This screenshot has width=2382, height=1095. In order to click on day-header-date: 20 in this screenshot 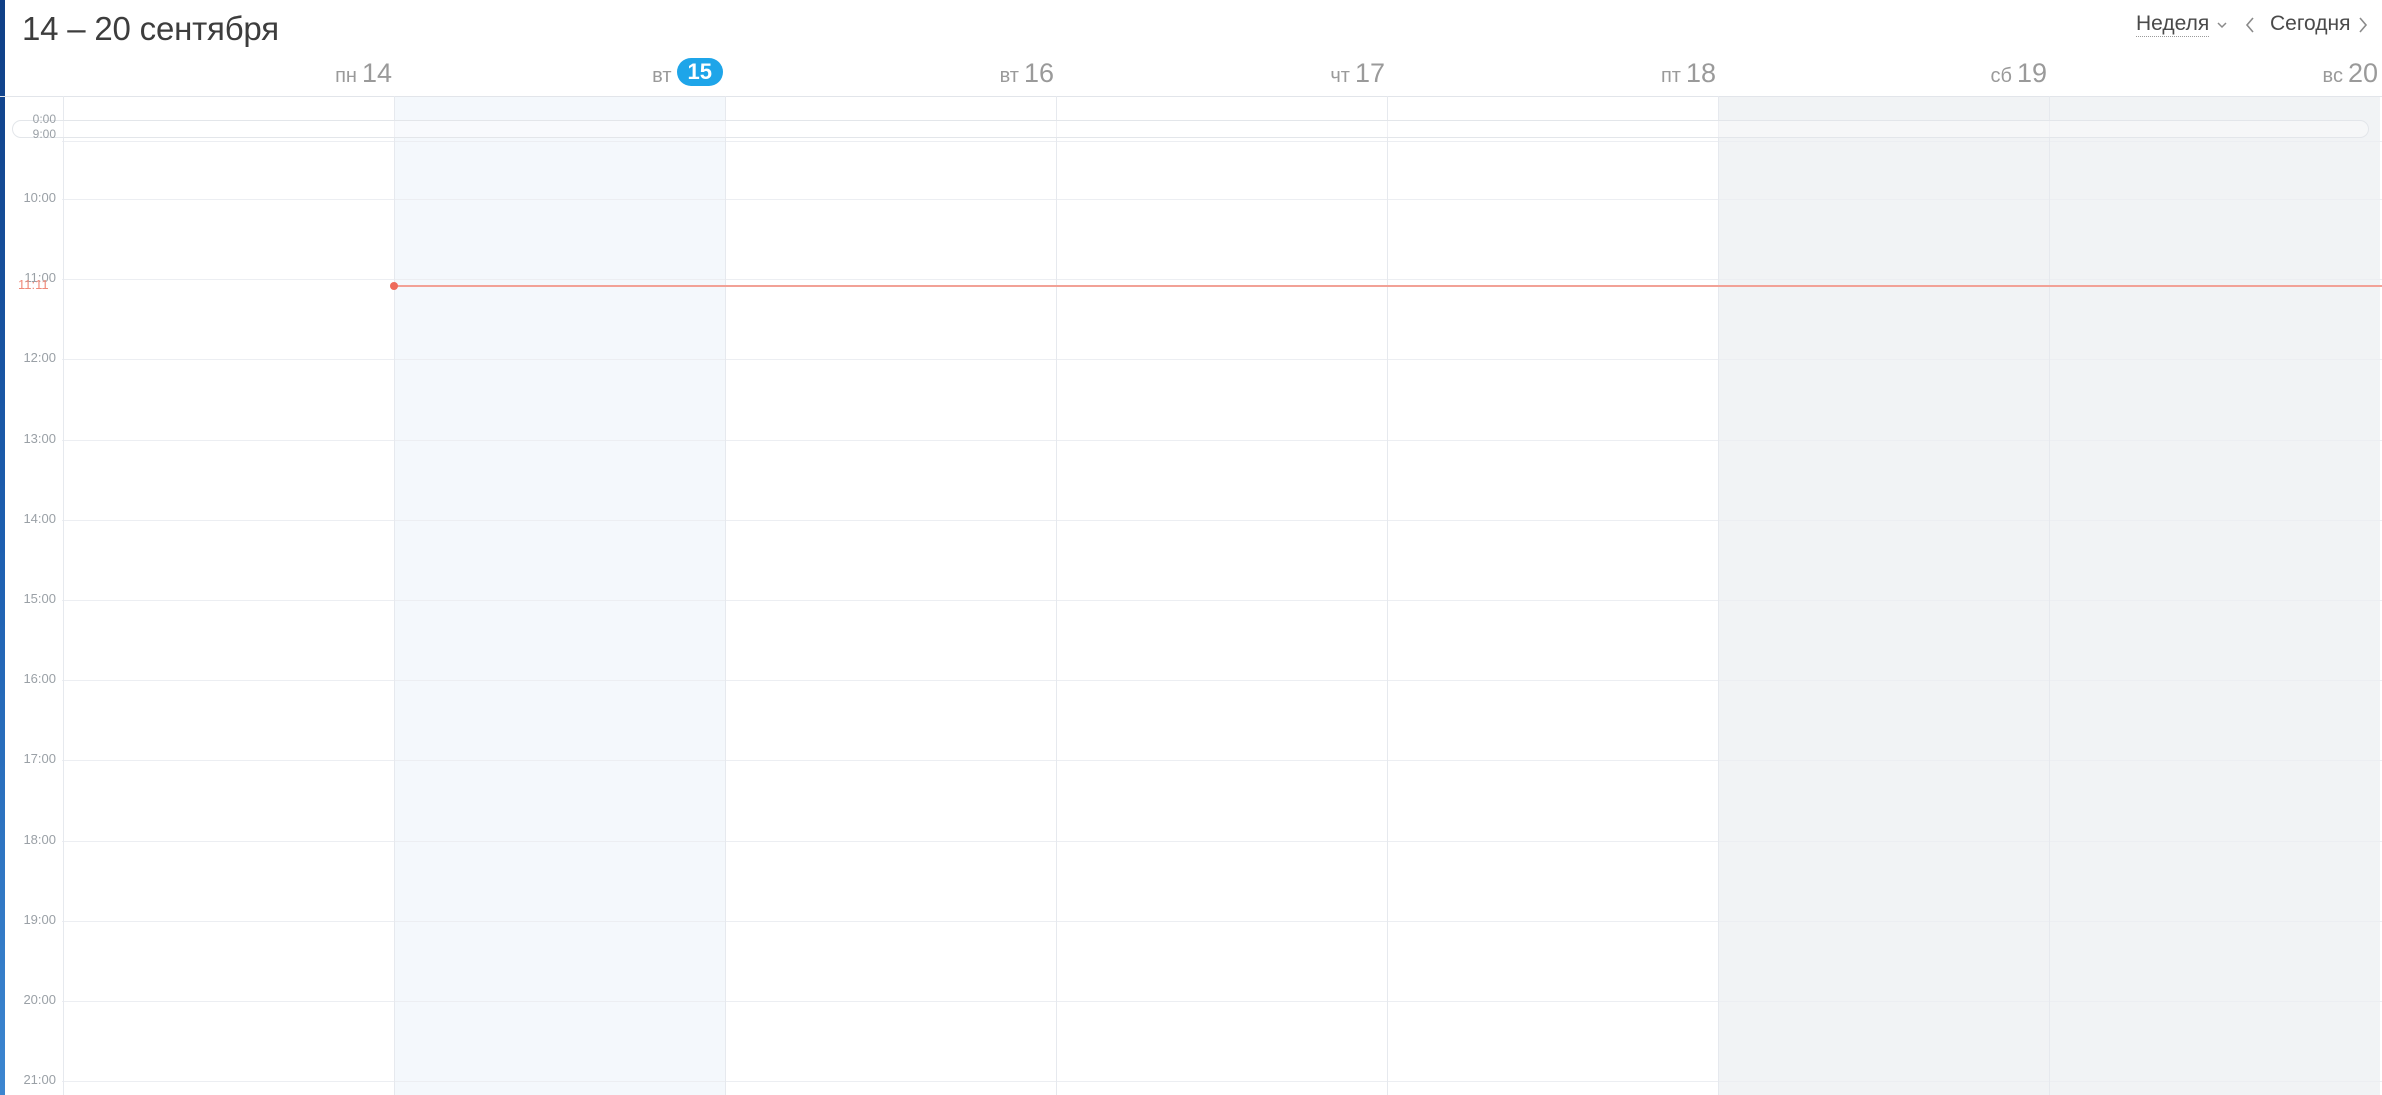, I will do `click(2362, 73)`.